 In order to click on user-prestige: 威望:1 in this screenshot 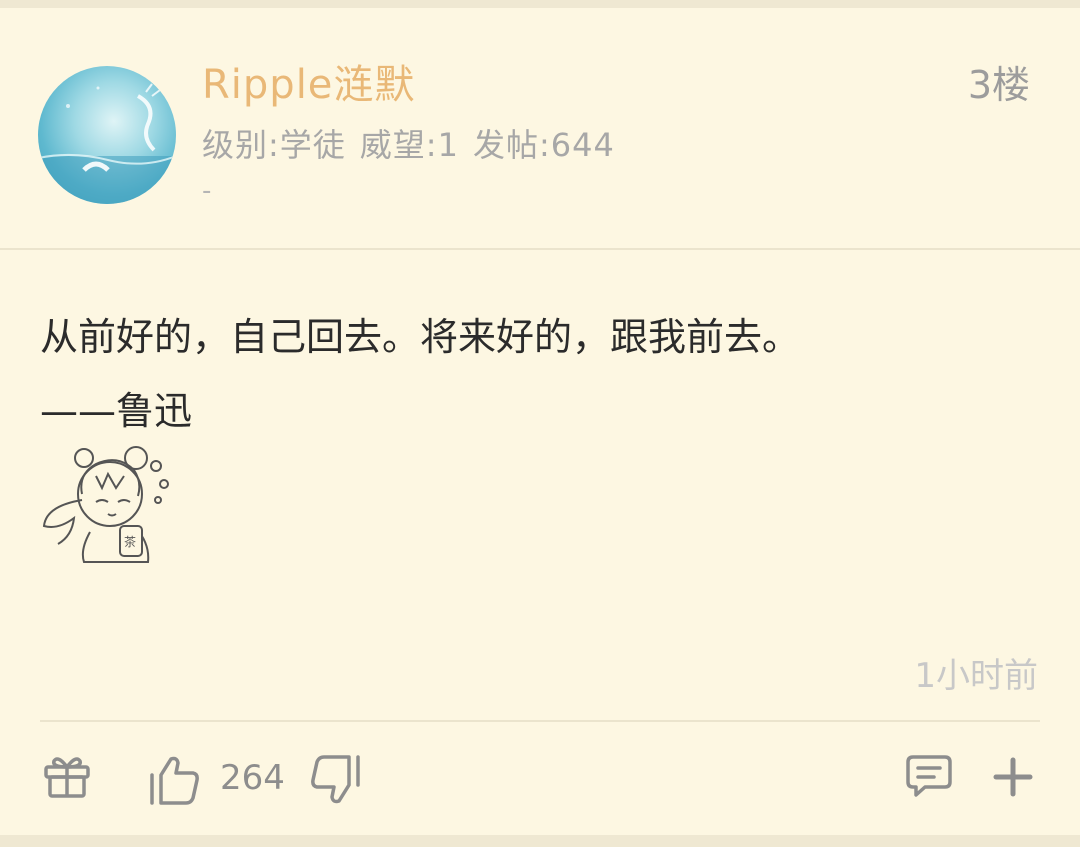, I will do `click(409, 145)`.